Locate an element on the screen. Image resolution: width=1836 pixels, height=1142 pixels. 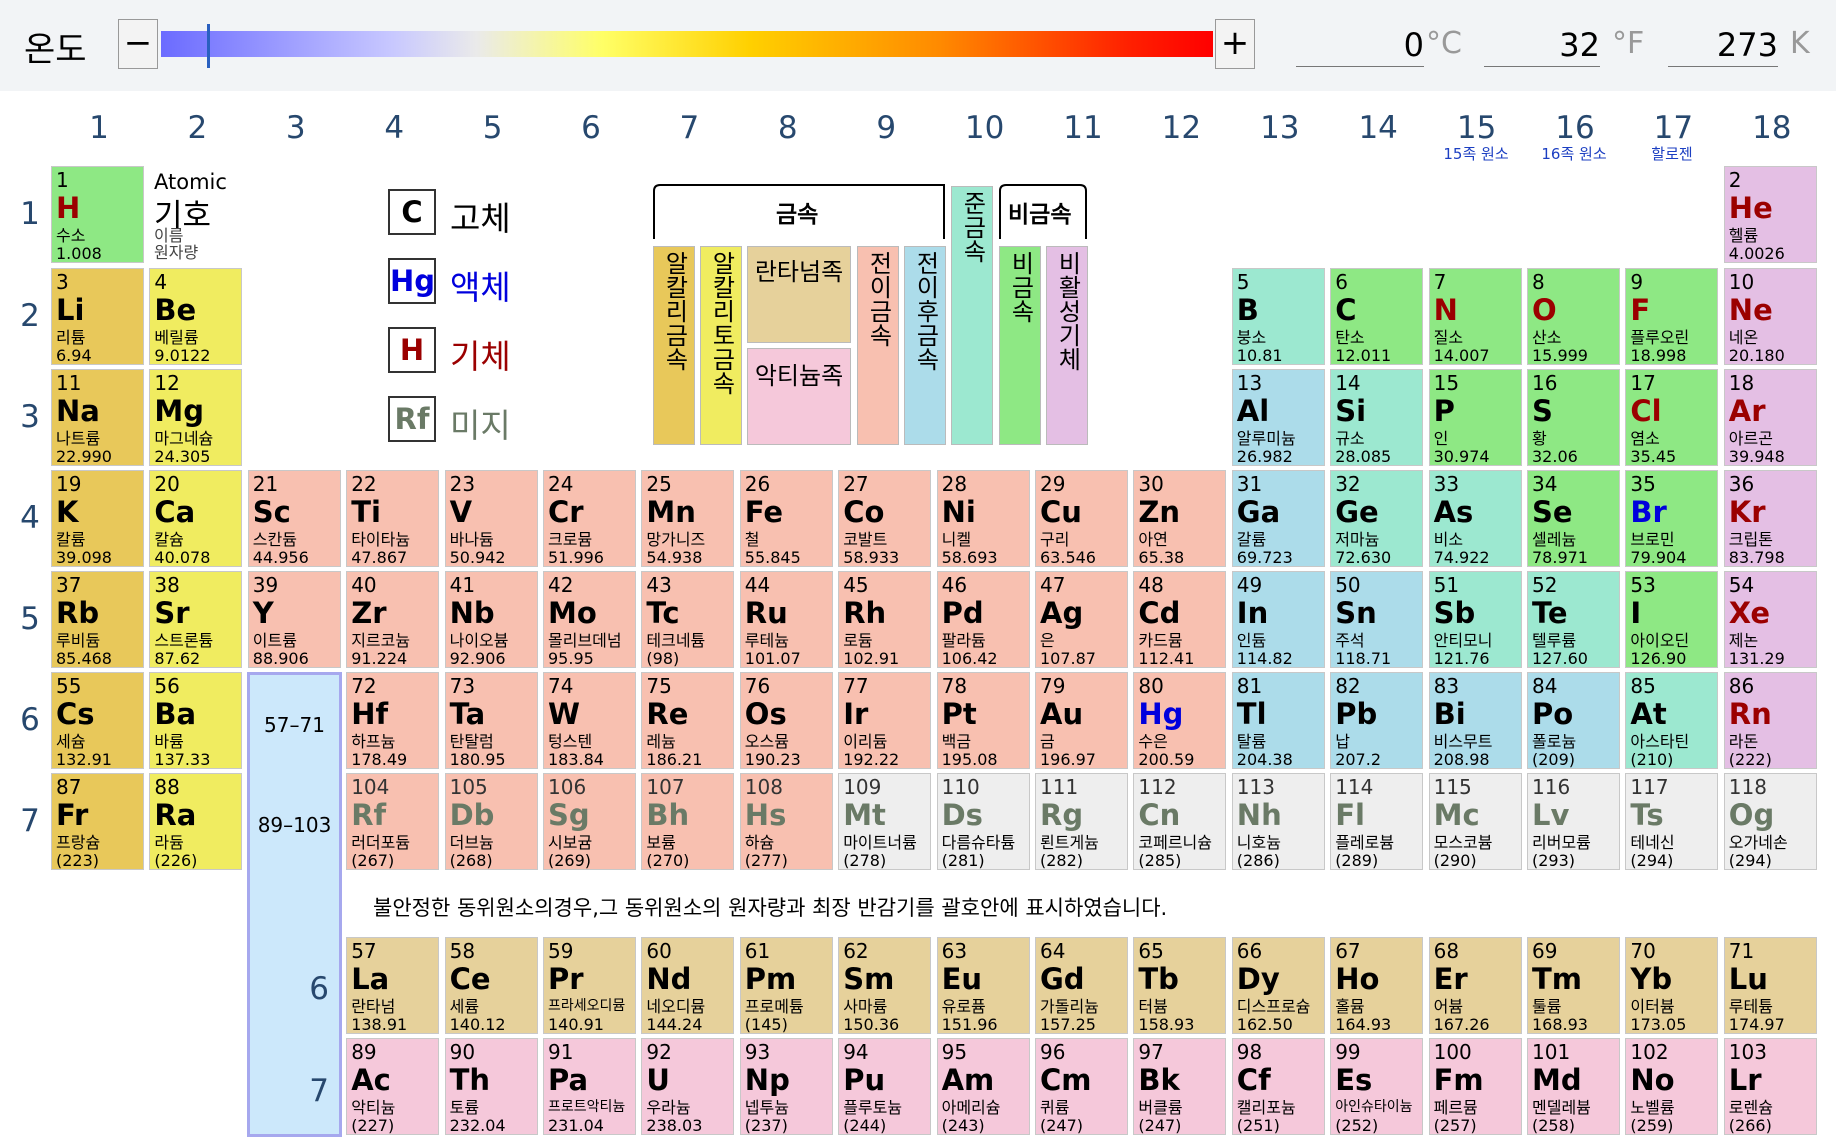
element-cell-np: 93 Np 넵투늄 (237) is located at coordinates (786, 1086).